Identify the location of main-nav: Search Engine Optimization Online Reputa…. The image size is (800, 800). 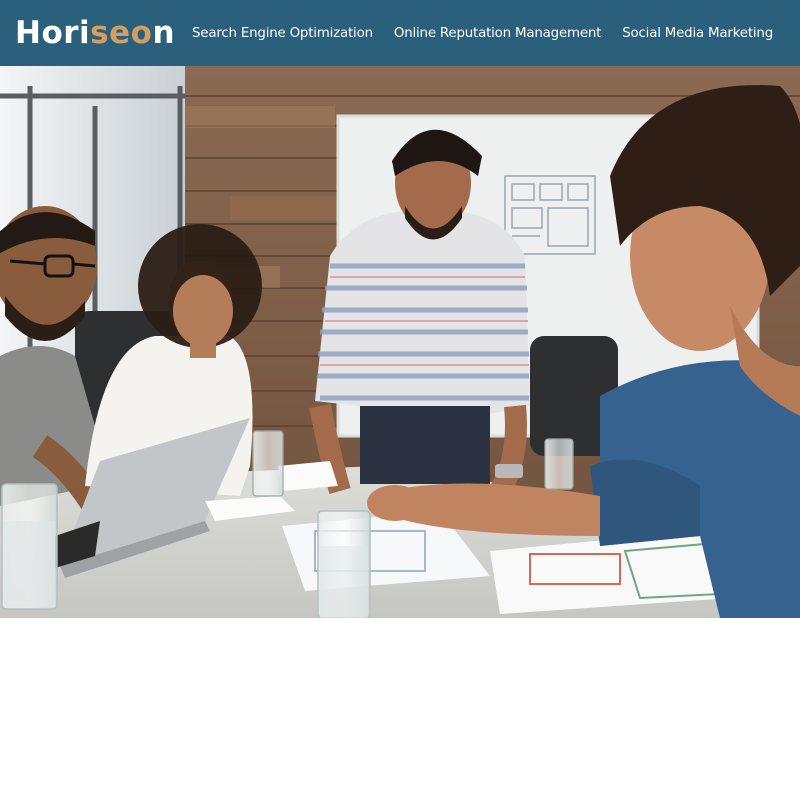
(482, 33).